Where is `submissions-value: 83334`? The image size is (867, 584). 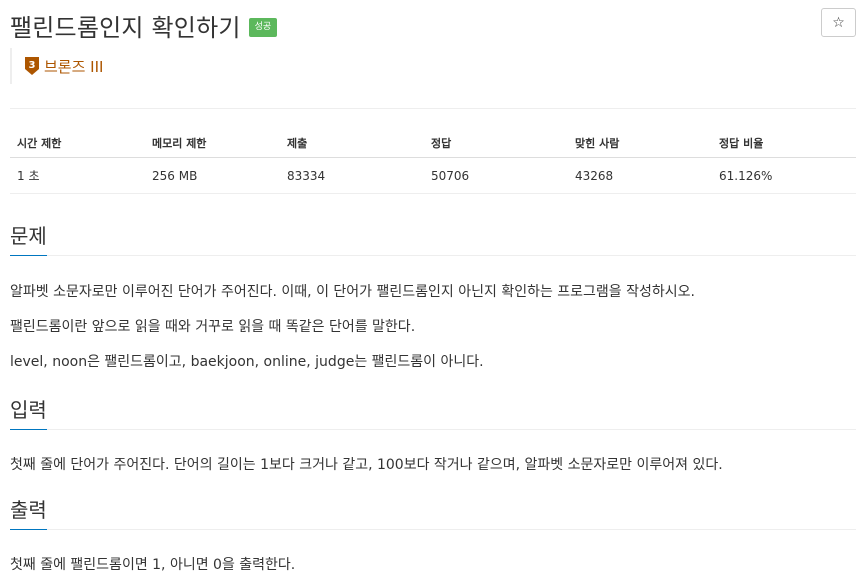
submissions-value: 83334 is located at coordinates (352, 175).